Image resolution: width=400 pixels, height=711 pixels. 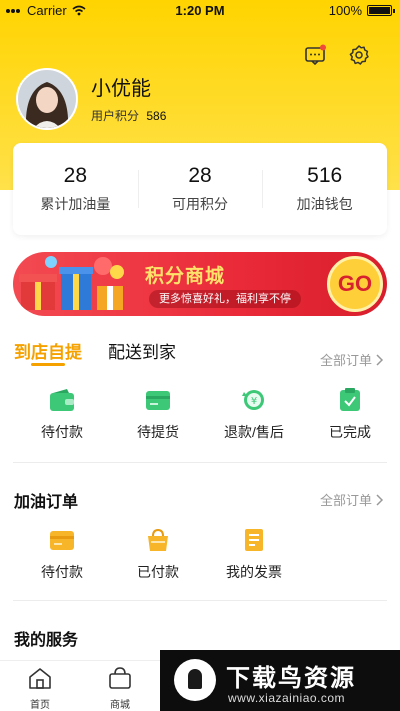 What do you see at coordinates (158, 540) in the screenshot?
I see `bag-icon` at bounding box center [158, 540].